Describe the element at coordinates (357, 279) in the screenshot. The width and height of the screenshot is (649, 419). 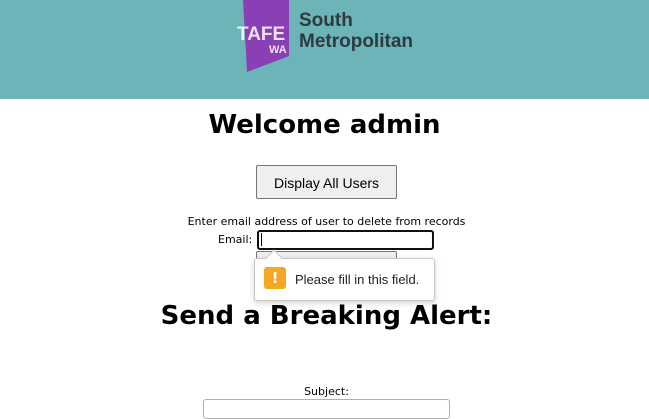
I see `validation-message: Please fill in this field.` at that location.